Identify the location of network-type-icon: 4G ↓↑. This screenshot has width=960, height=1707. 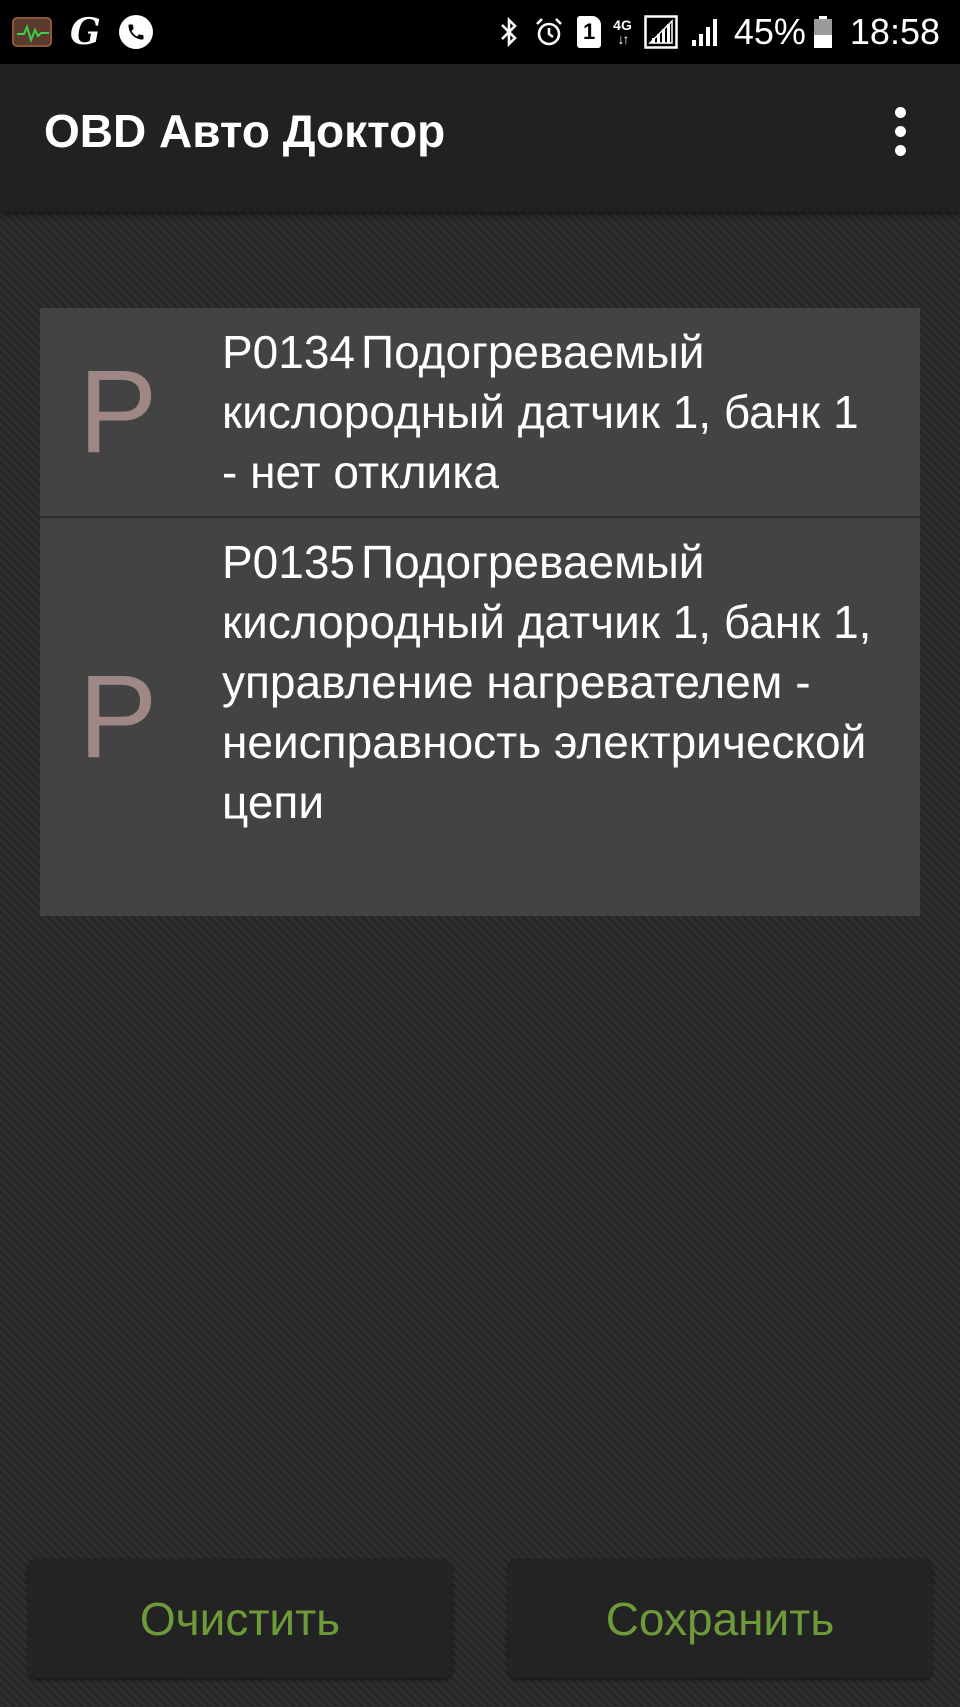
(622, 32).